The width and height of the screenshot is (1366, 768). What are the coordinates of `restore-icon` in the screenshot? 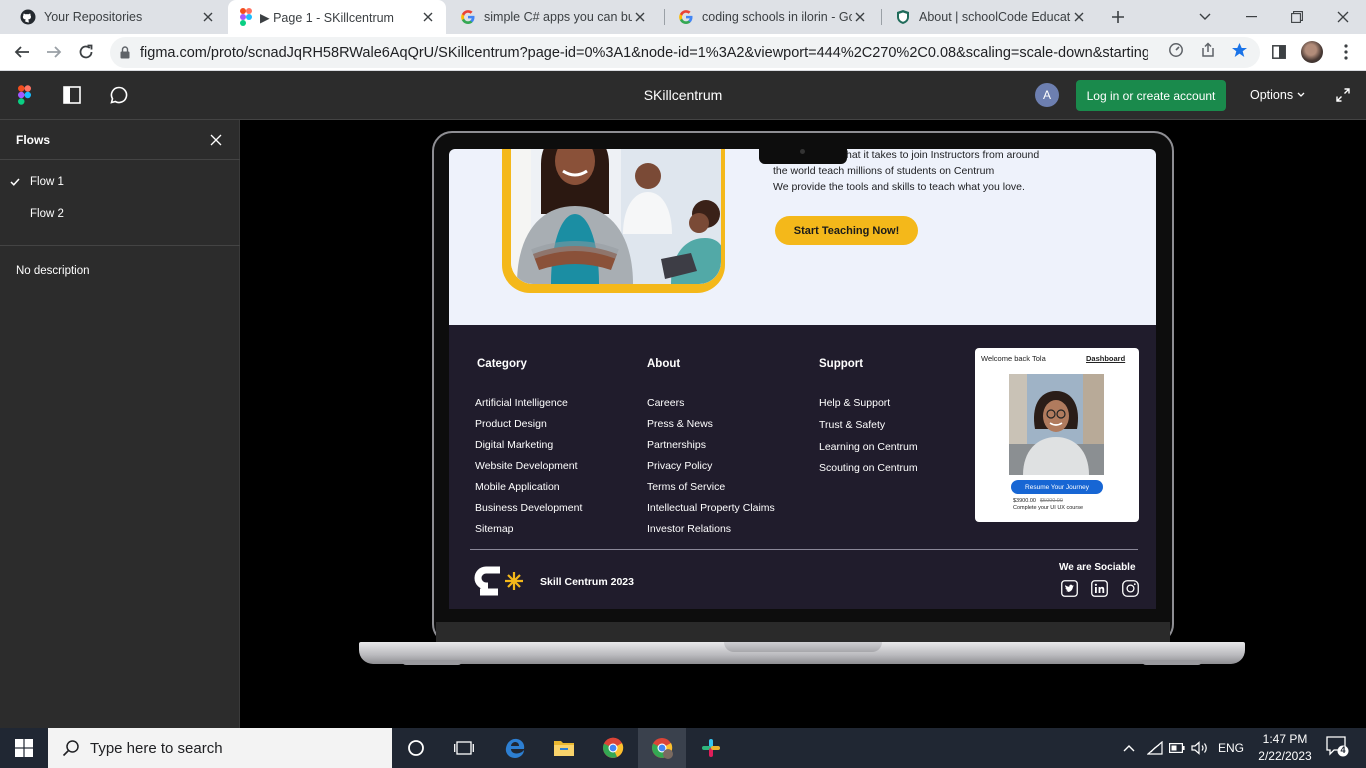 It's located at (1297, 17).